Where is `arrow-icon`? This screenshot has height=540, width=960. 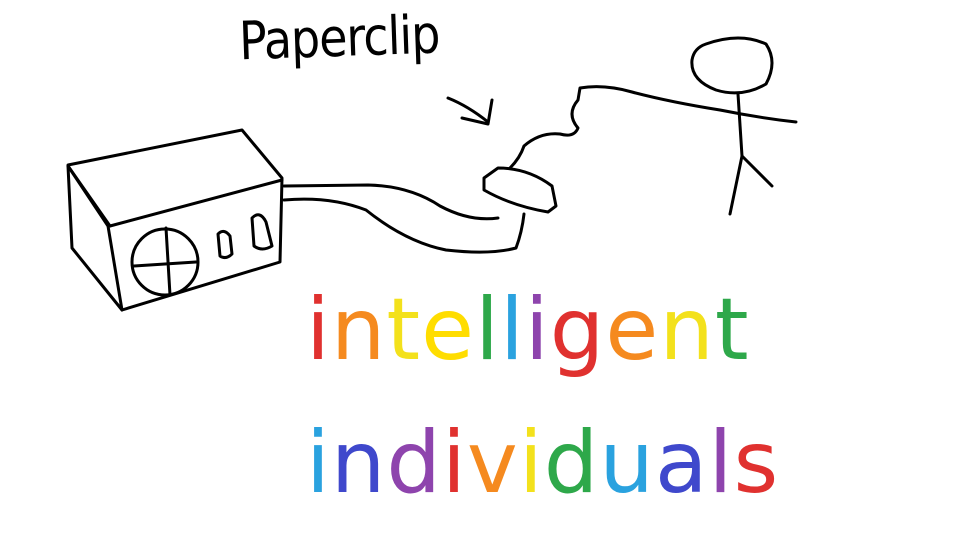 arrow-icon is located at coordinates (470, 111).